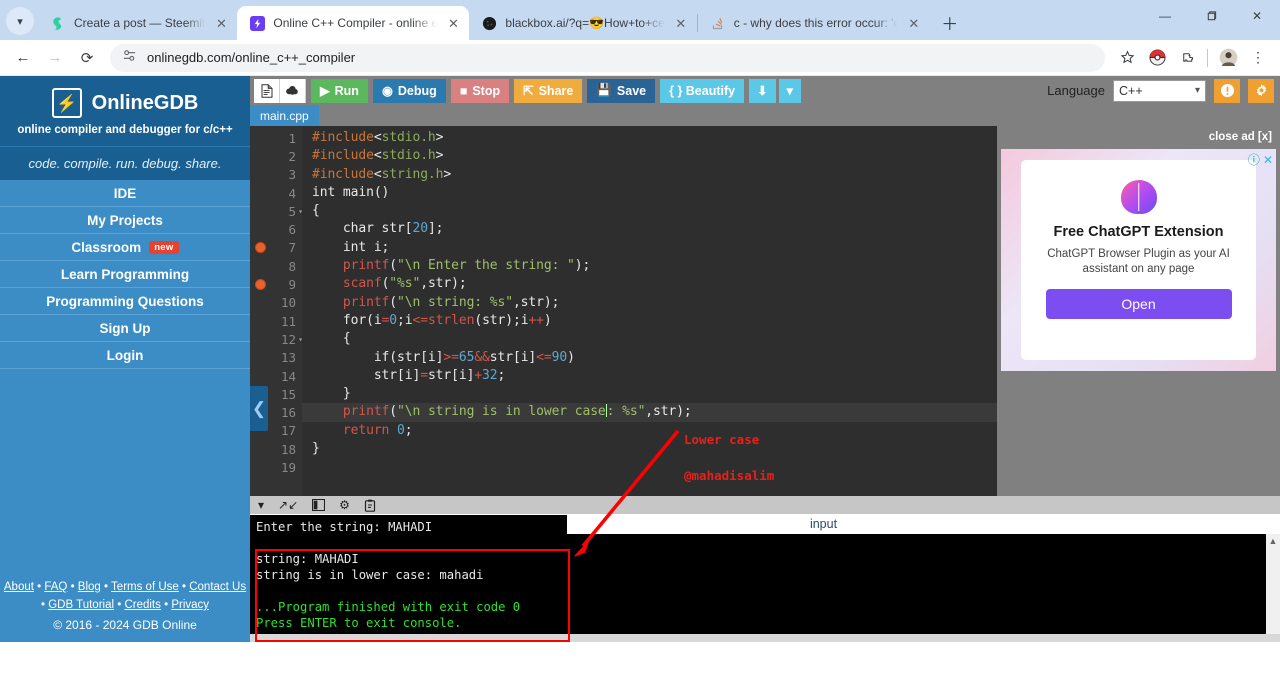 The height and width of the screenshot is (678, 1280). Describe the element at coordinates (276, 211) in the screenshot. I see `gutter-line-5: 5 ▾` at that location.